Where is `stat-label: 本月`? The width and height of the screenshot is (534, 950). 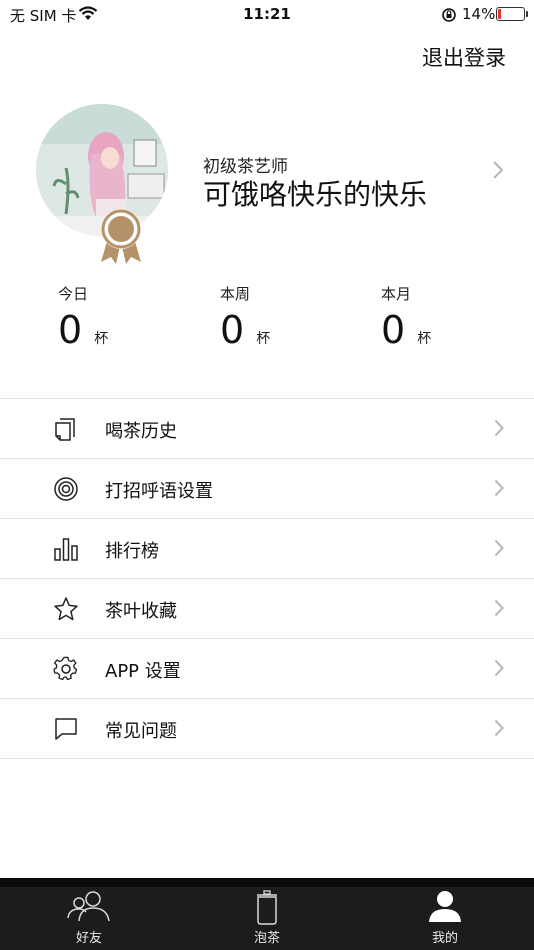
stat-label: 本月 is located at coordinates (396, 294).